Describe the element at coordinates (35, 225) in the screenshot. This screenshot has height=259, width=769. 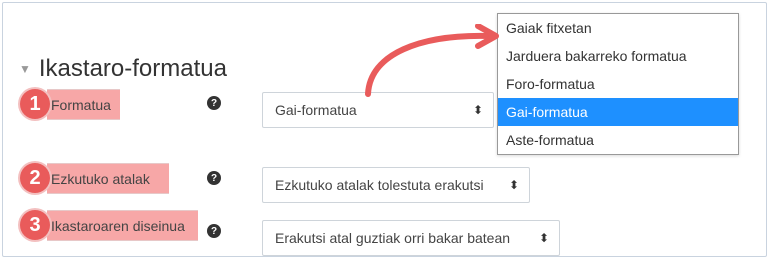
I see `step-badge-3: 3` at that location.